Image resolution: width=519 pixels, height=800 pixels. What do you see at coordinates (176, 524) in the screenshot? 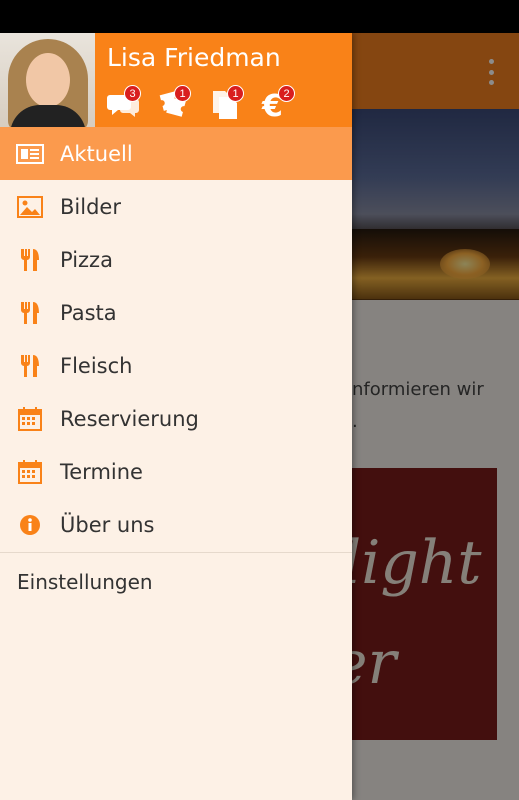
I see `menu-item-ueber-uns: Über uns` at bounding box center [176, 524].